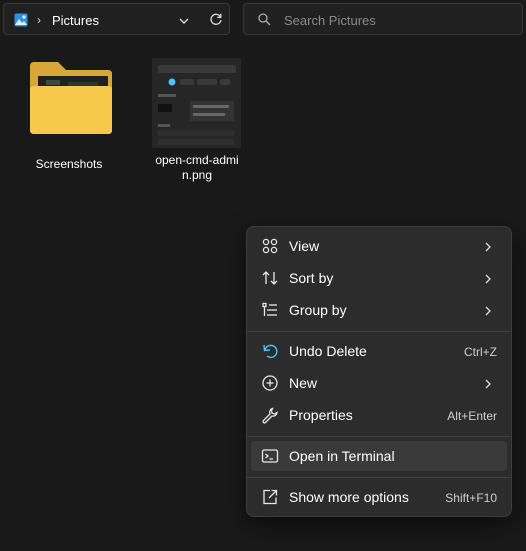  What do you see at coordinates (270, 383) in the screenshot?
I see `new-plus-icon` at bounding box center [270, 383].